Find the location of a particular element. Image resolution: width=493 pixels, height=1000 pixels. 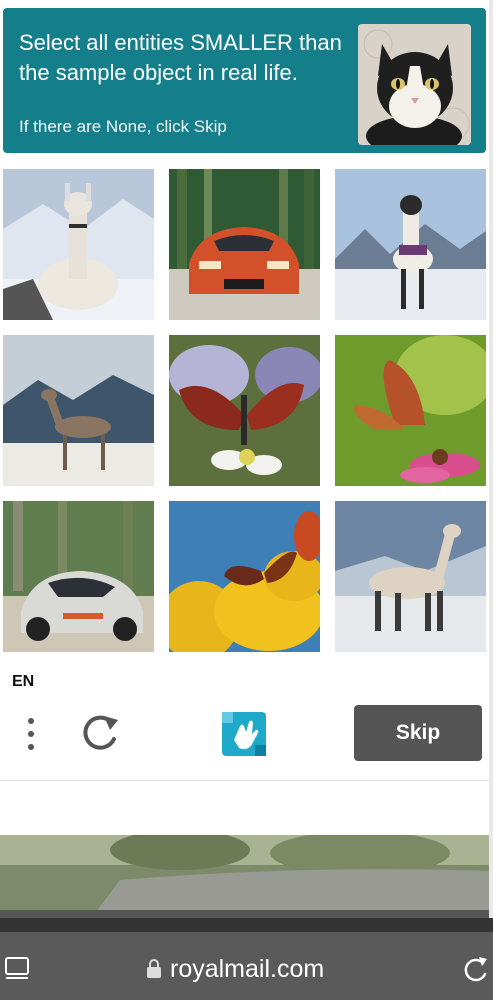

refresh-icon is located at coordinates (100, 732).